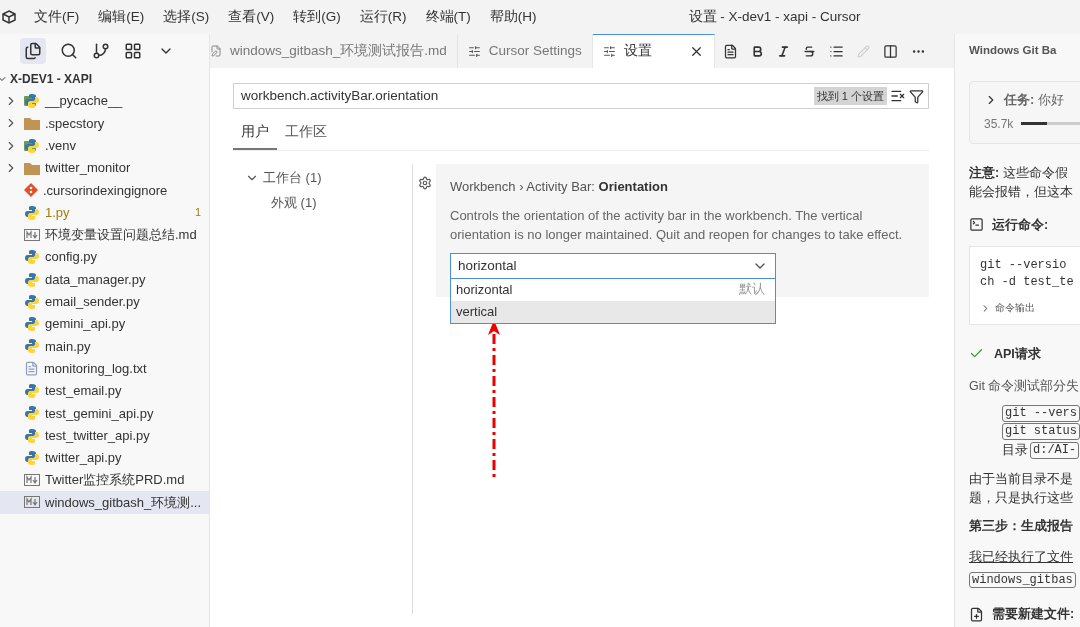 Image resolution: width=1080 pixels, height=627 pixels. What do you see at coordinates (317, 17) in the screenshot?
I see `menu-item: 转到(G)` at bounding box center [317, 17].